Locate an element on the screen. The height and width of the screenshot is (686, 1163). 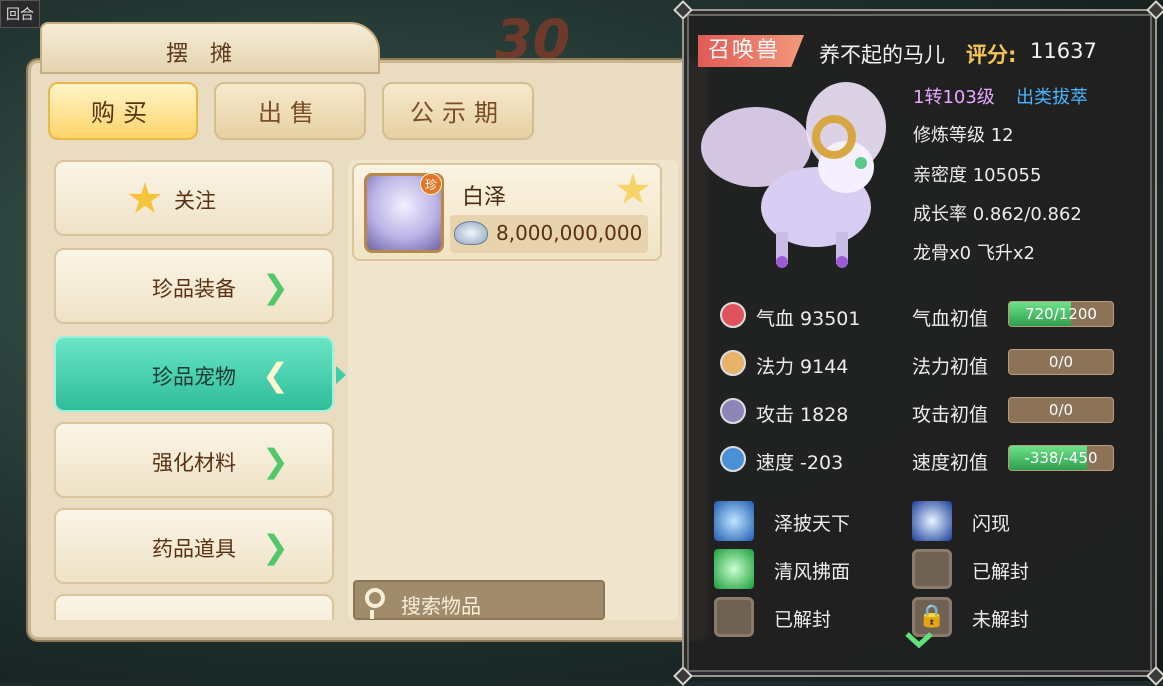
mana-icon is located at coordinates (733, 363).